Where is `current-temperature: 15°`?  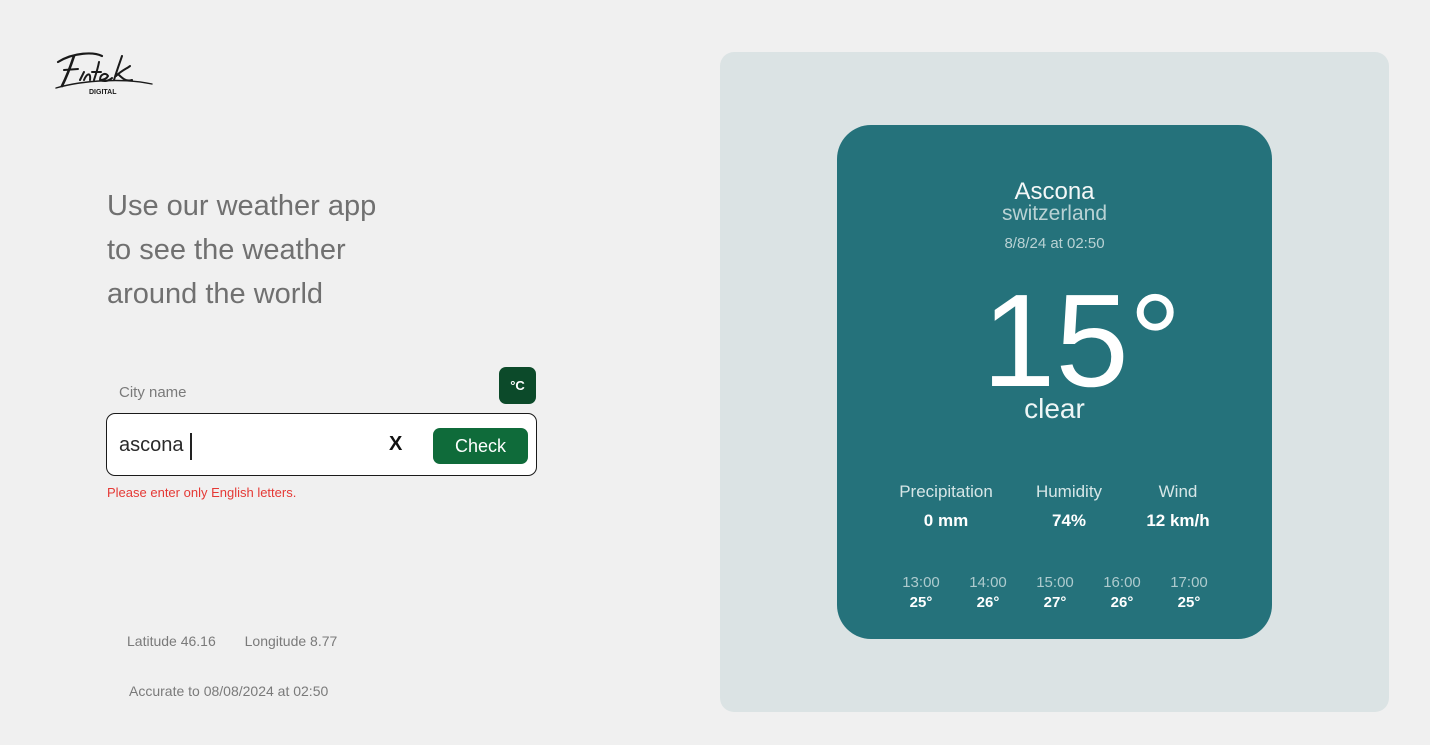 current-temperature: 15° is located at coordinates (1082, 340).